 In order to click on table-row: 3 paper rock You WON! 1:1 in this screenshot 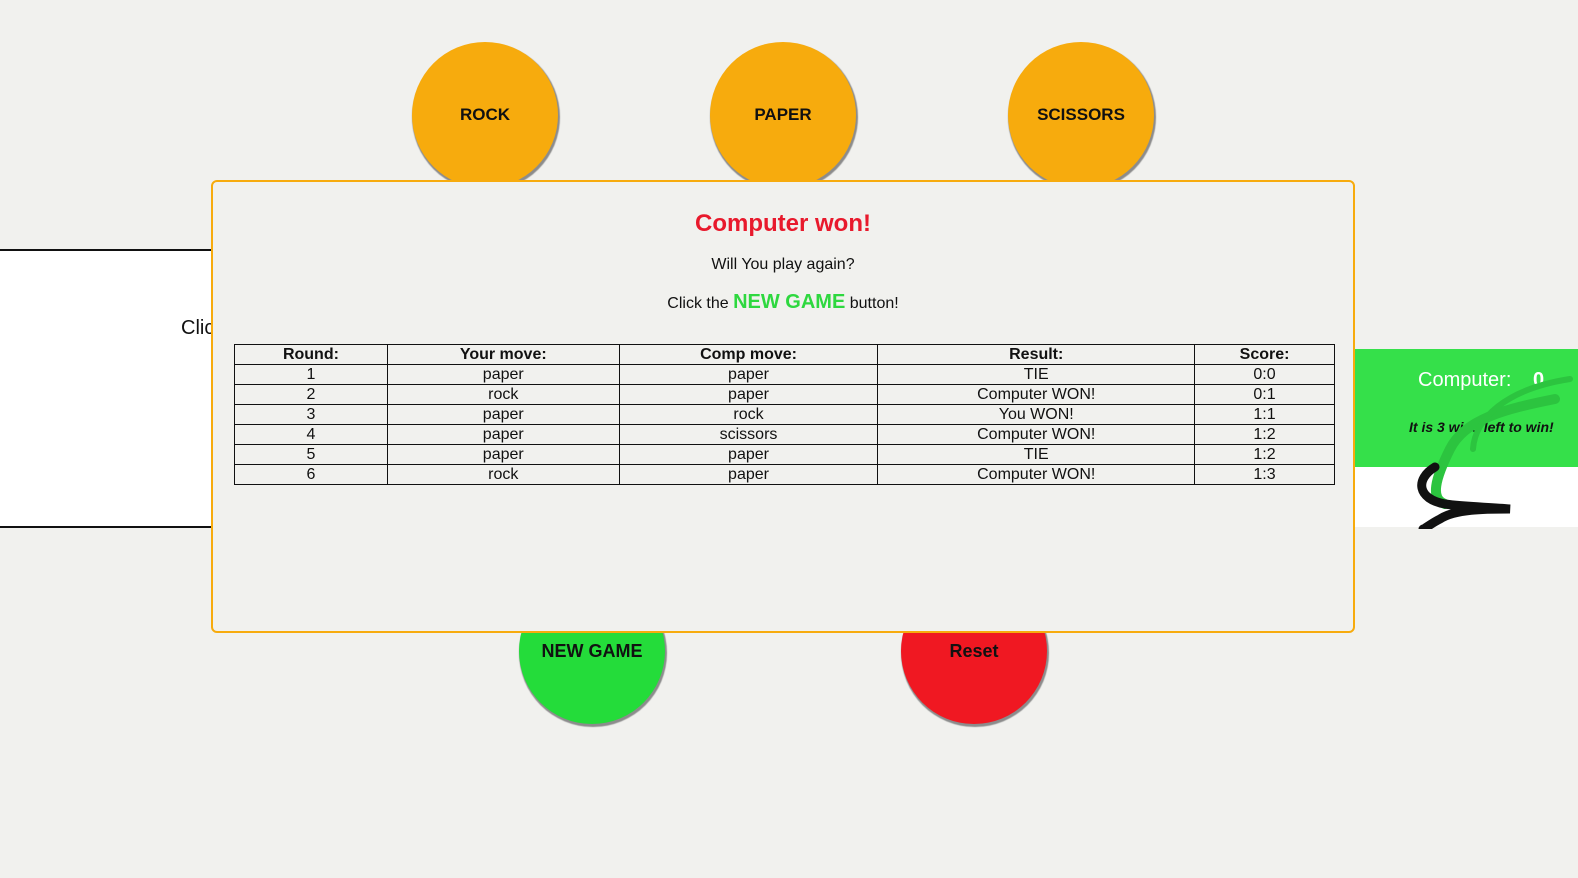, I will do `click(784, 414)`.